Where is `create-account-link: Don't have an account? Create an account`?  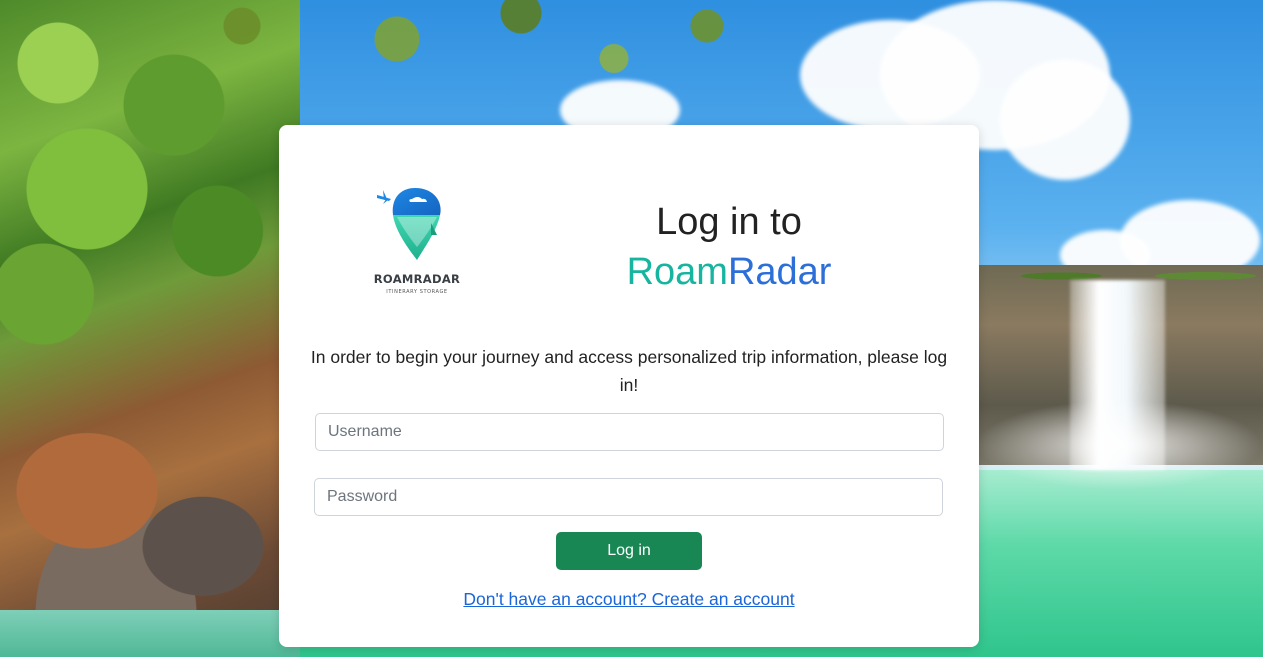 create-account-link: Don't have an account? Create an account is located at coordinates (629, 599).